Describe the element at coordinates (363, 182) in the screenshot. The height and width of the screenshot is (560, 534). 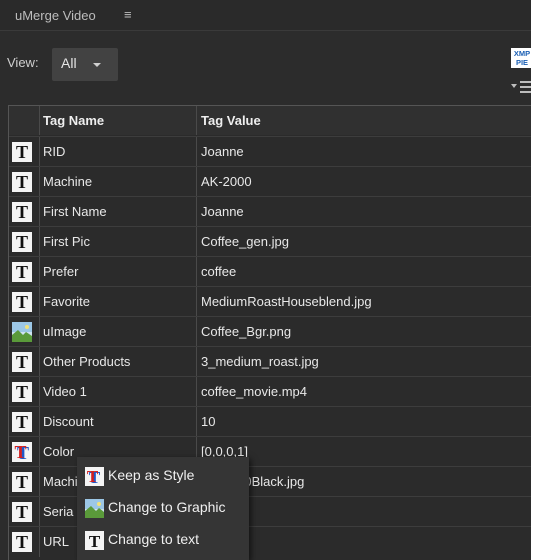
I see `tag-value-cell: AK-2000` at that location.